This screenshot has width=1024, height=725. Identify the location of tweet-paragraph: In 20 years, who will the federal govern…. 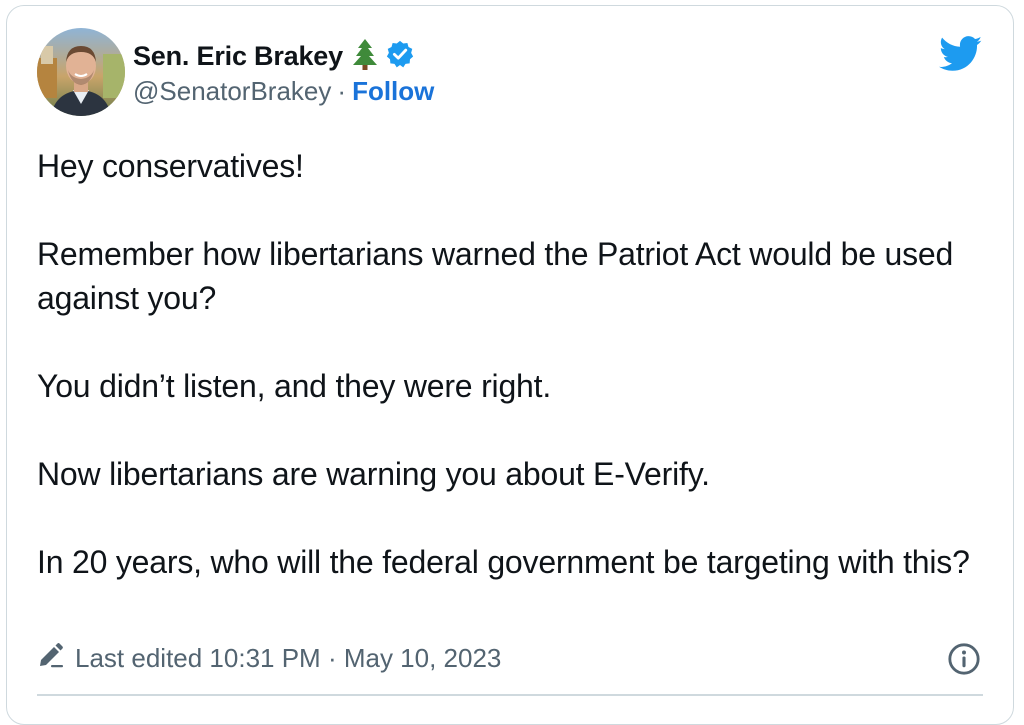
(503, 562).